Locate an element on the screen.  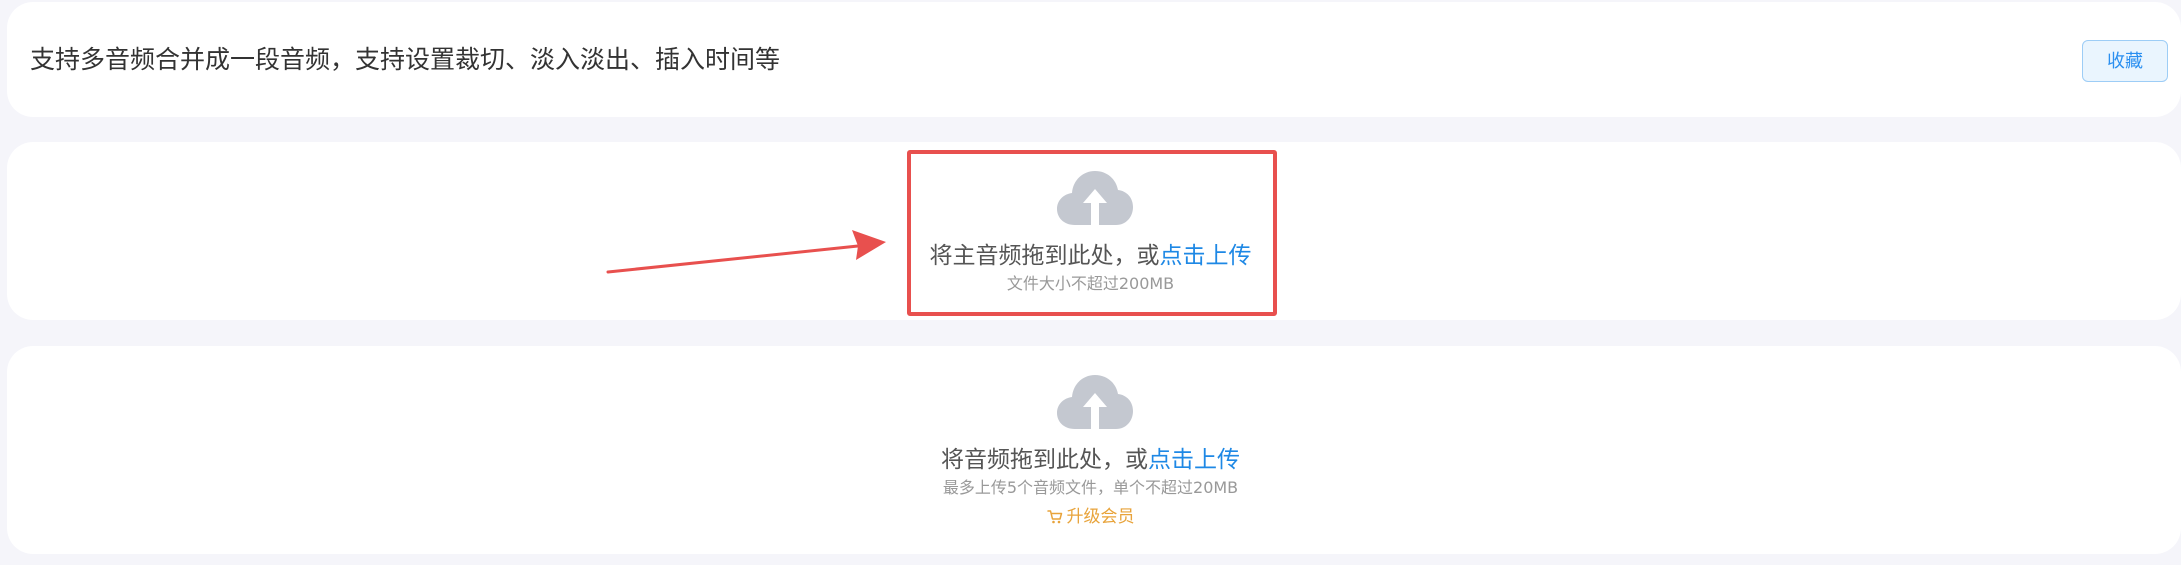
favorite-button: 收藏 is located at coordinates (2125, 61).